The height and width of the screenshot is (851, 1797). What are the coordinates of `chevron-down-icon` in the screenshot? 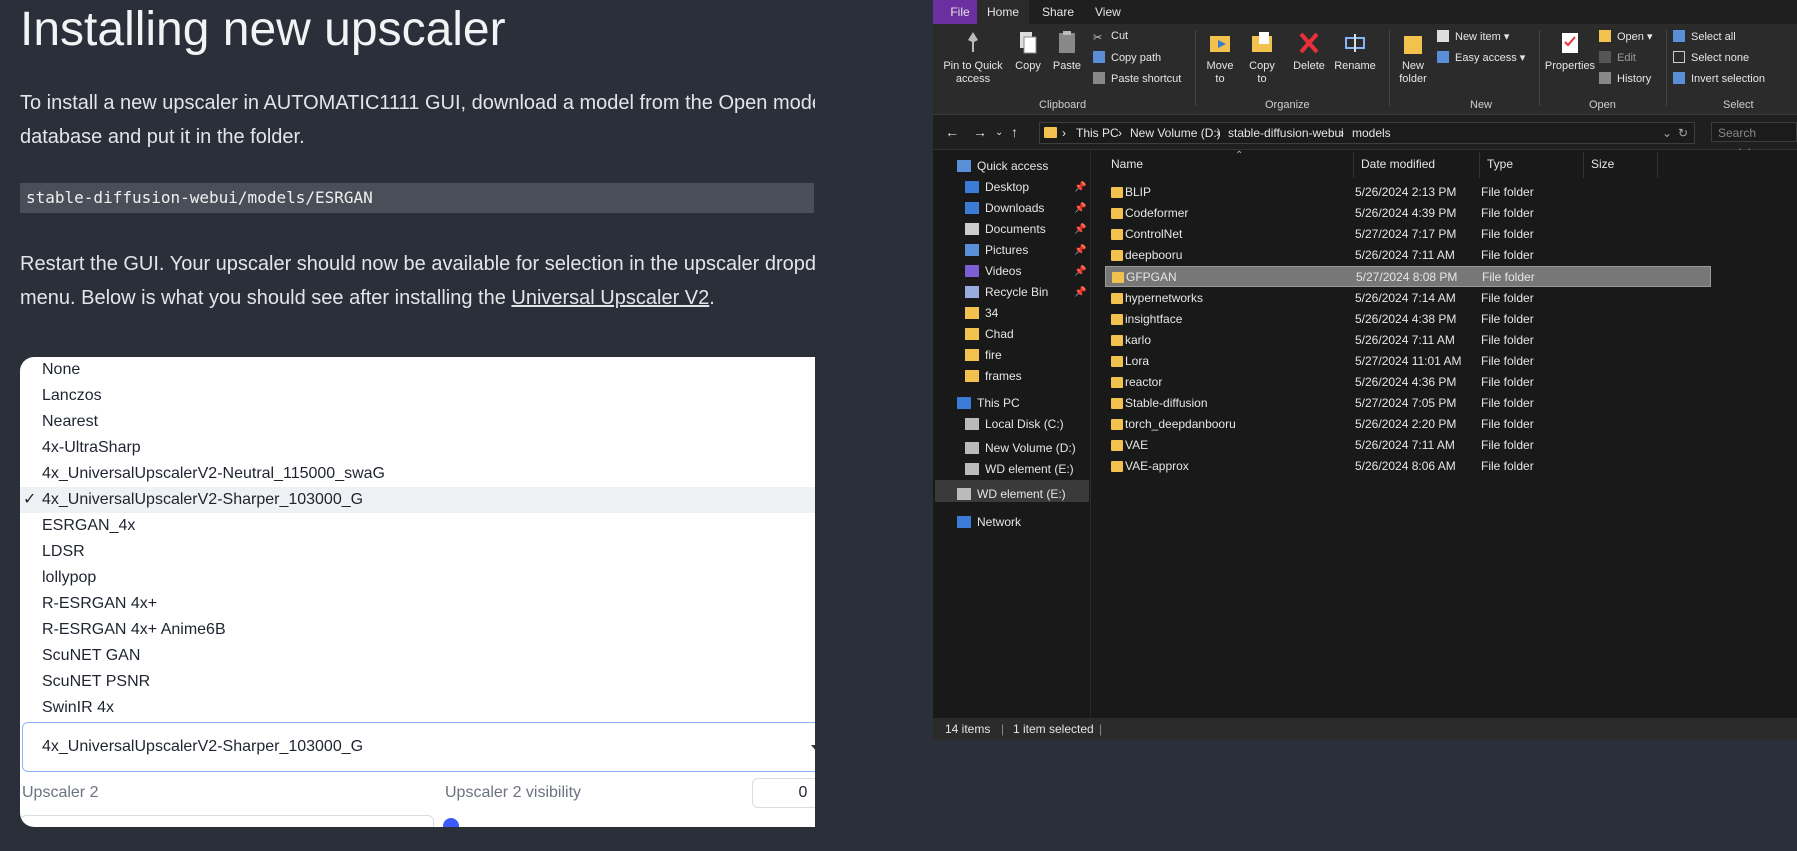 It's located at (813, 748).